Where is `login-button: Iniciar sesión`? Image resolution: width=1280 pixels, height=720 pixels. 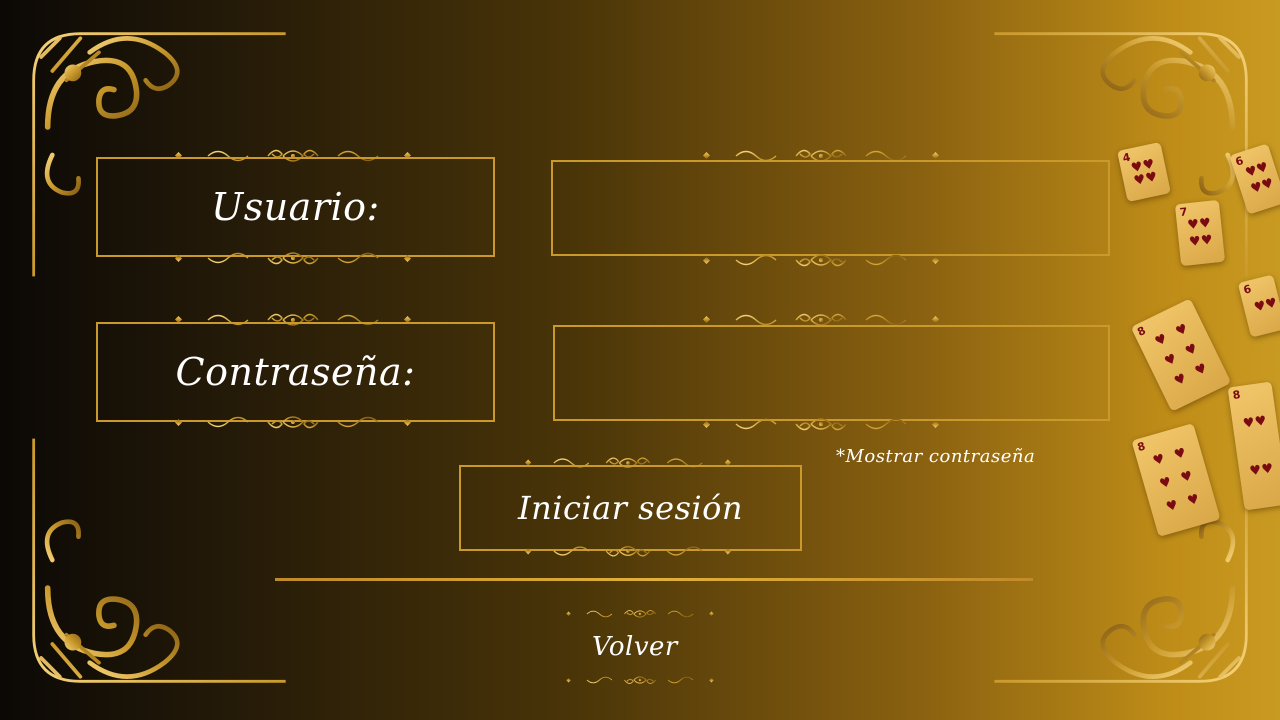 login-button: Iniciar sesión is located at coordinates (630, 508).